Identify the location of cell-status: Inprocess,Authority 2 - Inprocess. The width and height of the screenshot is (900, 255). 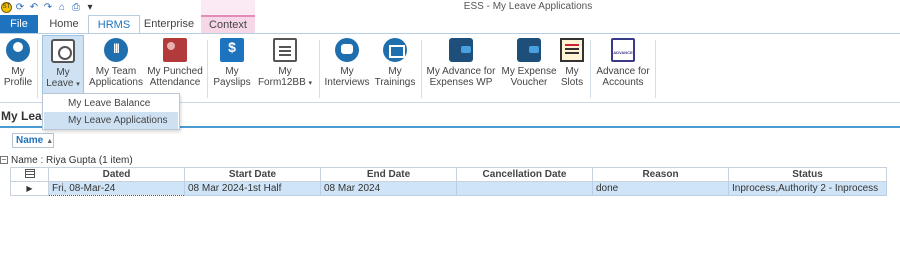
(807, 188).